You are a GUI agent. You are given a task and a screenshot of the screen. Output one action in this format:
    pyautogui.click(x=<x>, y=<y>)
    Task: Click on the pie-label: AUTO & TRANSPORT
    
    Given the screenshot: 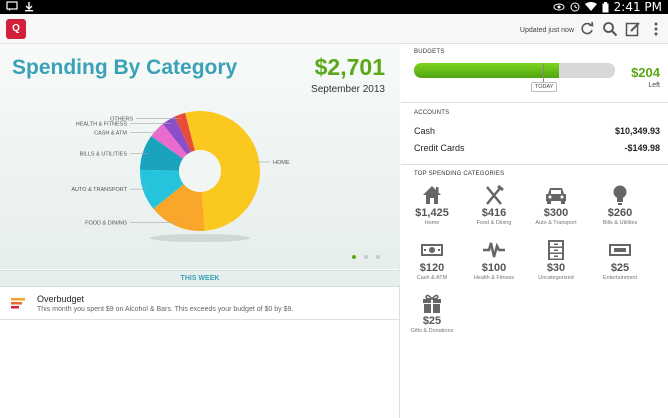 What is the action you would take?
    pyautogui.click(x=99, y=190)
    